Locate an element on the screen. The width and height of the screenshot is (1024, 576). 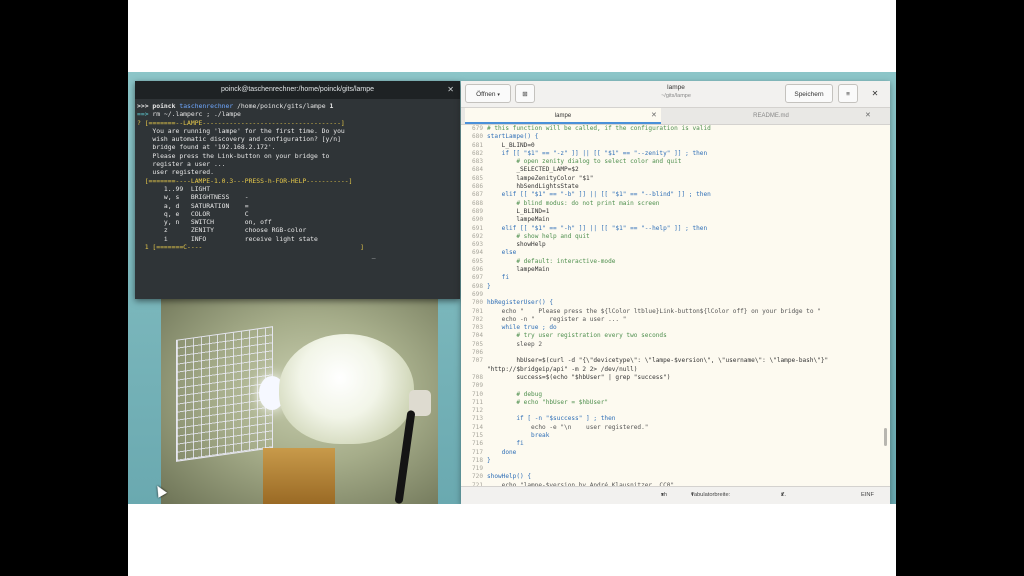
code-line: 702 echo -n " register a user ... " is located at coordinates (671, 320).